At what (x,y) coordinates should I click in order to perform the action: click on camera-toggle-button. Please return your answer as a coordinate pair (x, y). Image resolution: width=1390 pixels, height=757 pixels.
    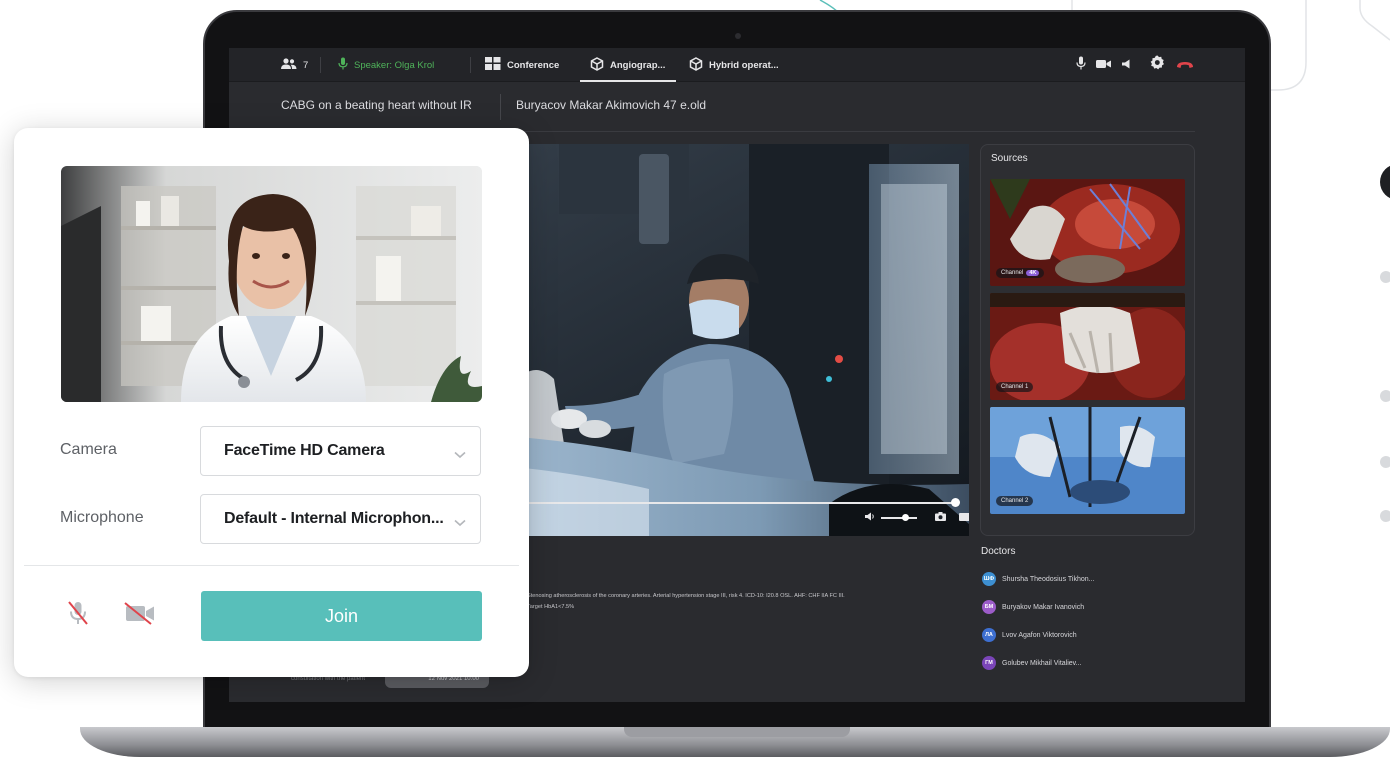
    Looking at the image, I should click on (140, 615).